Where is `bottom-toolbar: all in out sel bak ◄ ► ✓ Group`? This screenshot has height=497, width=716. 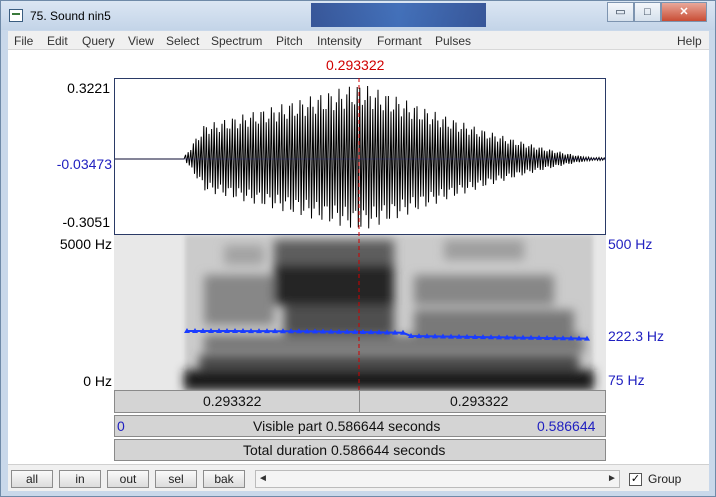
bottom-toolbar: all in out sel bak ◄ ► ✓ Group is located at coordinates (358, 477).